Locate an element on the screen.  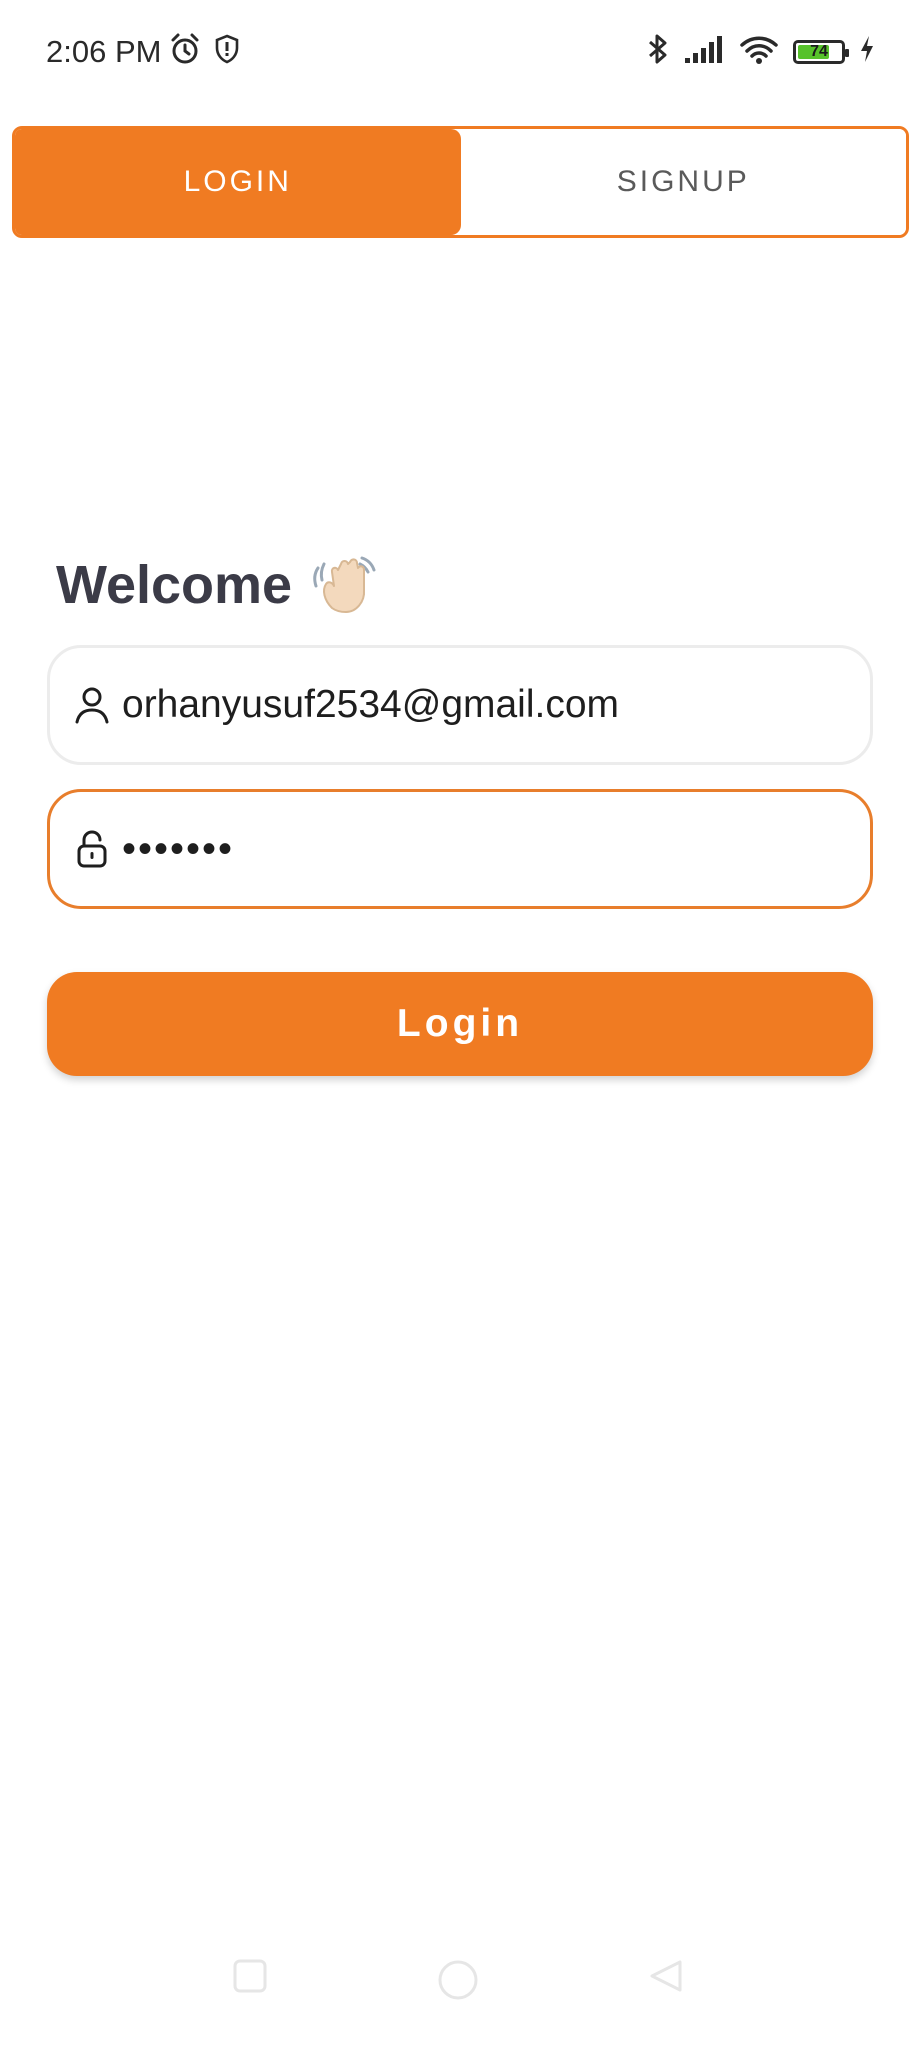
user-icon is located at coordinates (92, 705).